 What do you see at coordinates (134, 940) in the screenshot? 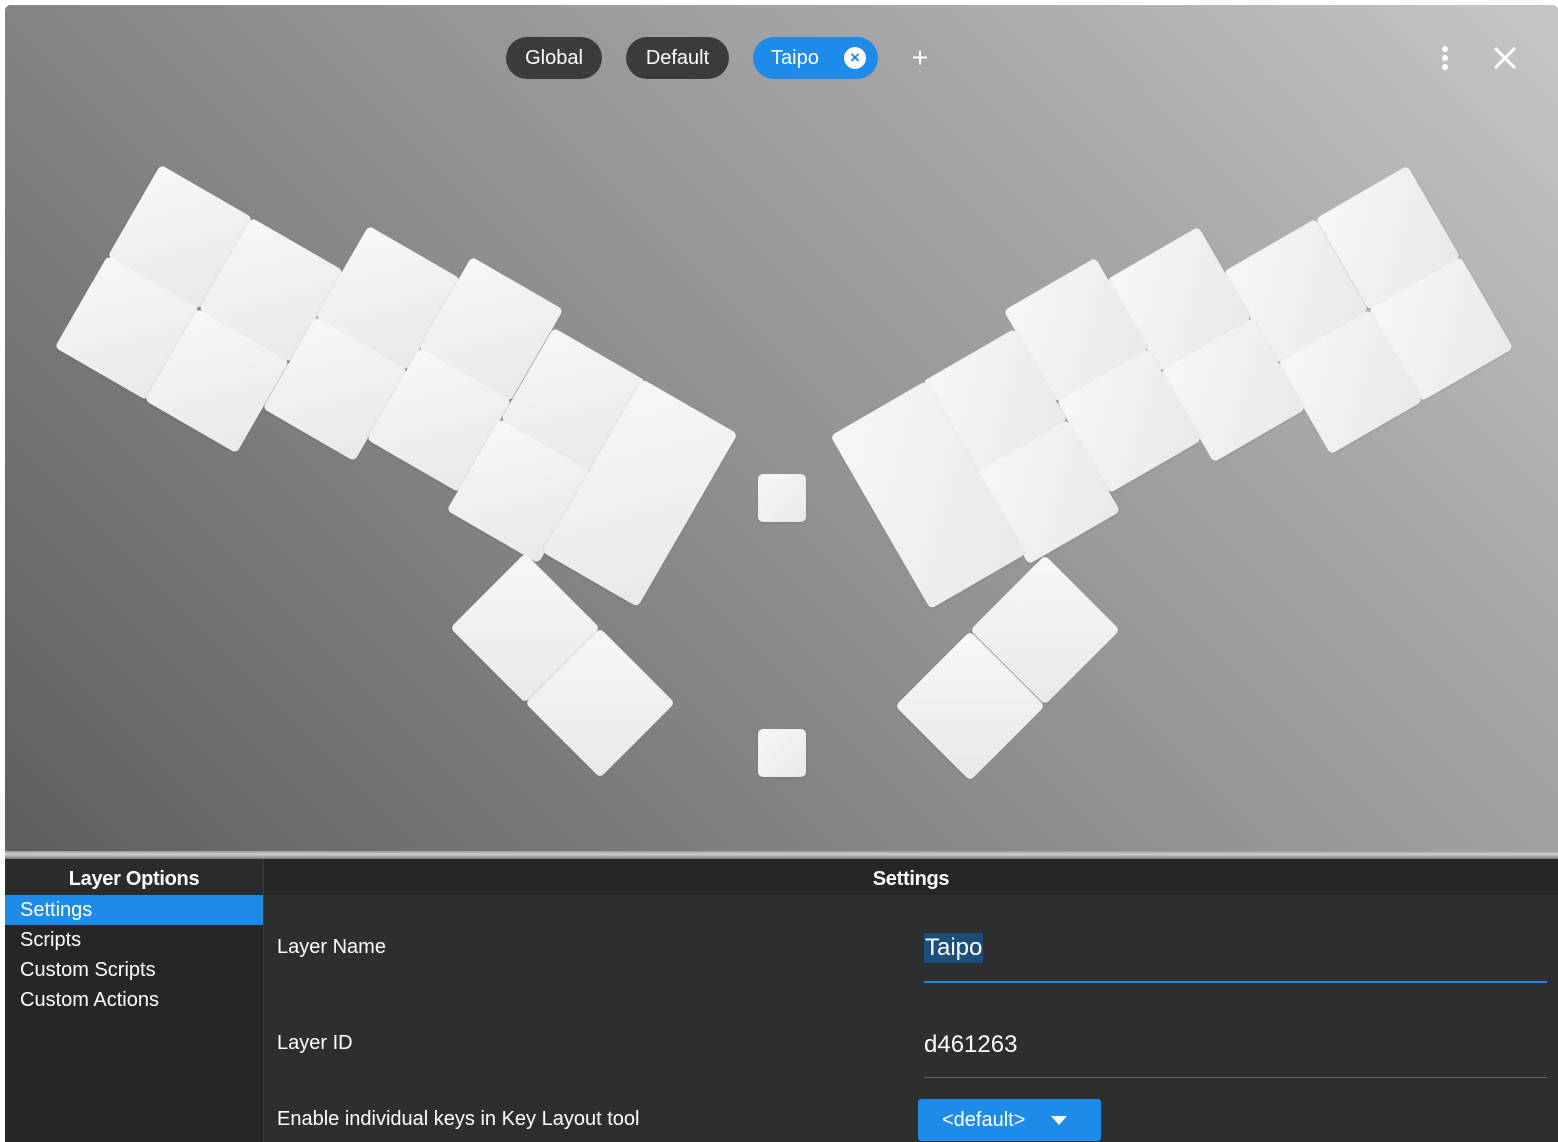
I see `layer-option-scripts: Scripts` at bounding box center [134, 940].